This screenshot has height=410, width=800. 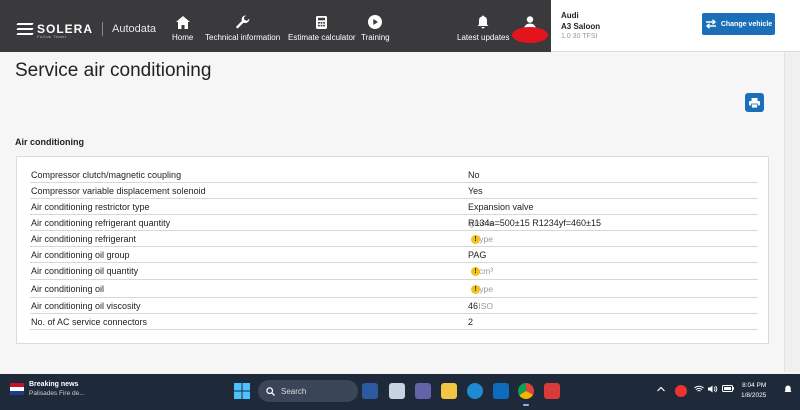 I want to click on row-label: Air conditioning refrigerant, so click(x=84, y=239).